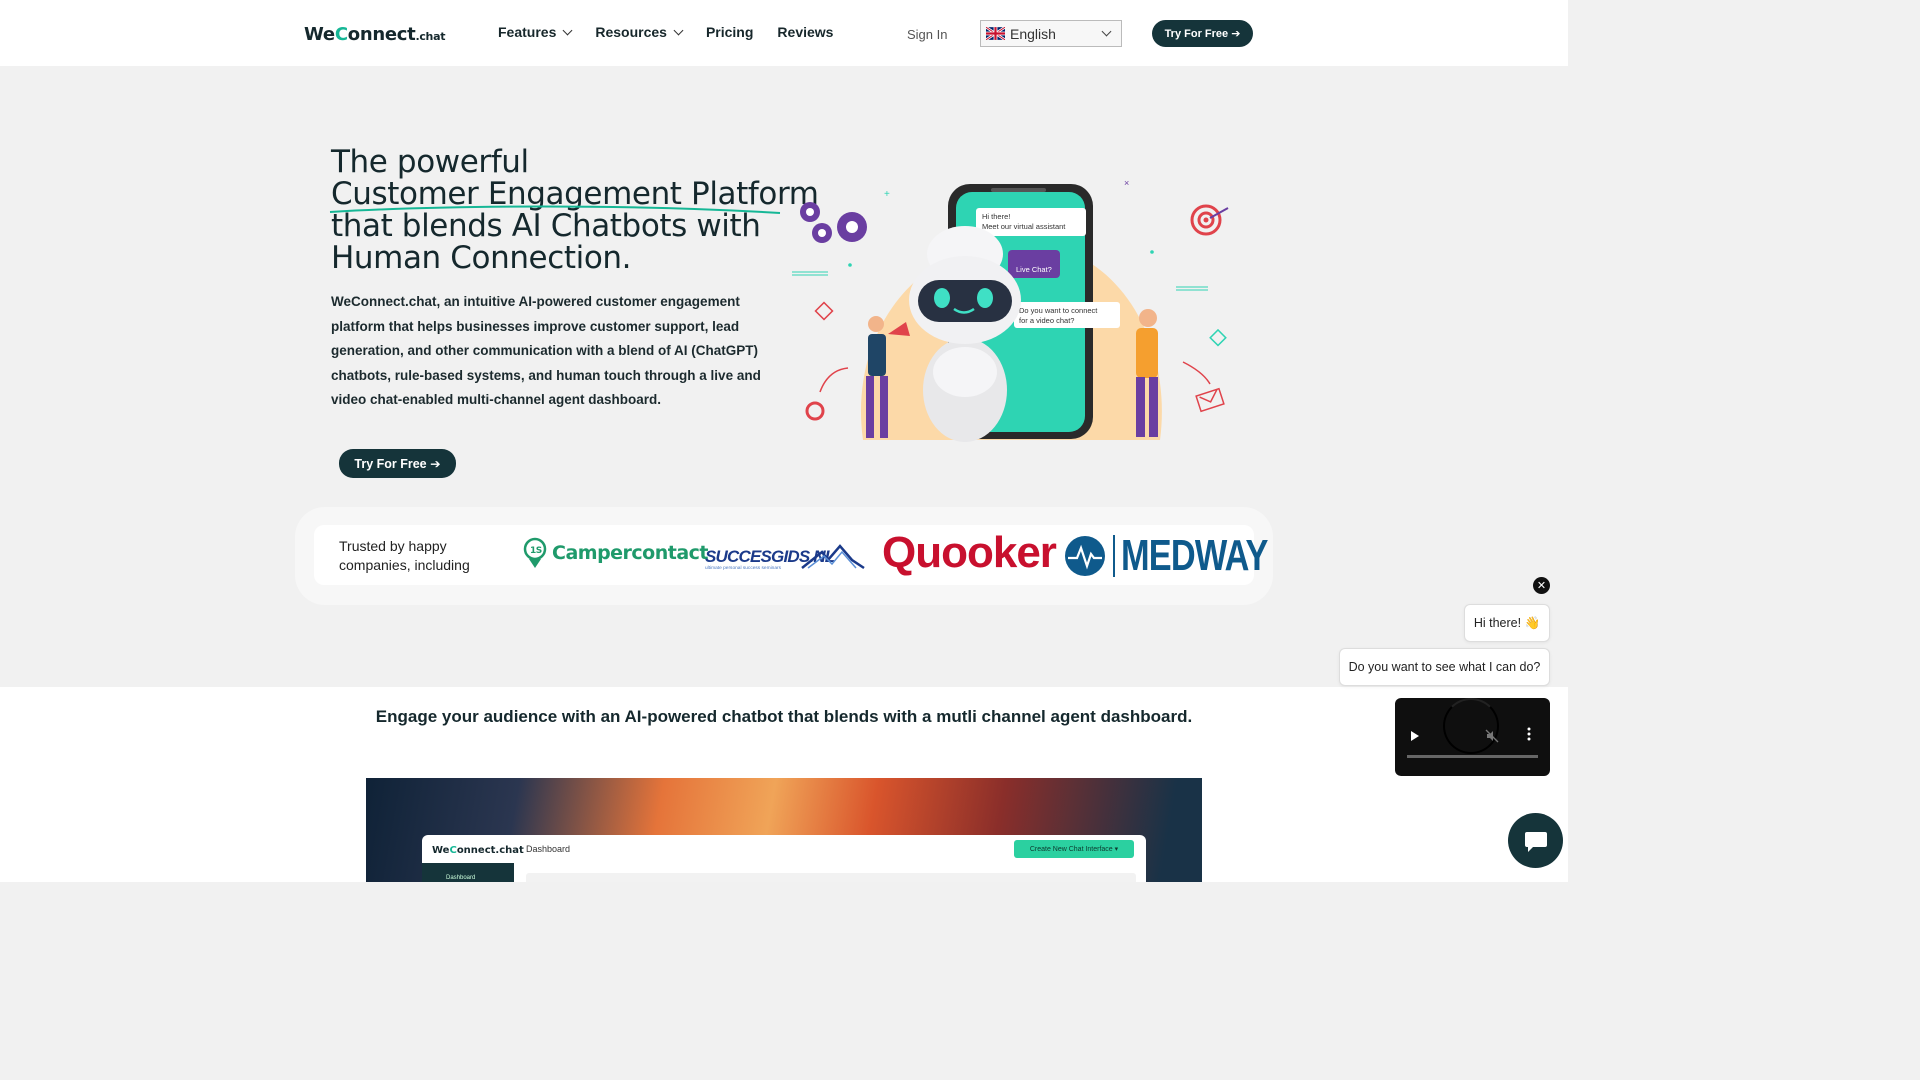 This screenshot has height=1080, width=1920. What do you see at coordinates (639, 32) in the screenshot?
I see `nav-resources: Resources` at bounding box center [639, 32].